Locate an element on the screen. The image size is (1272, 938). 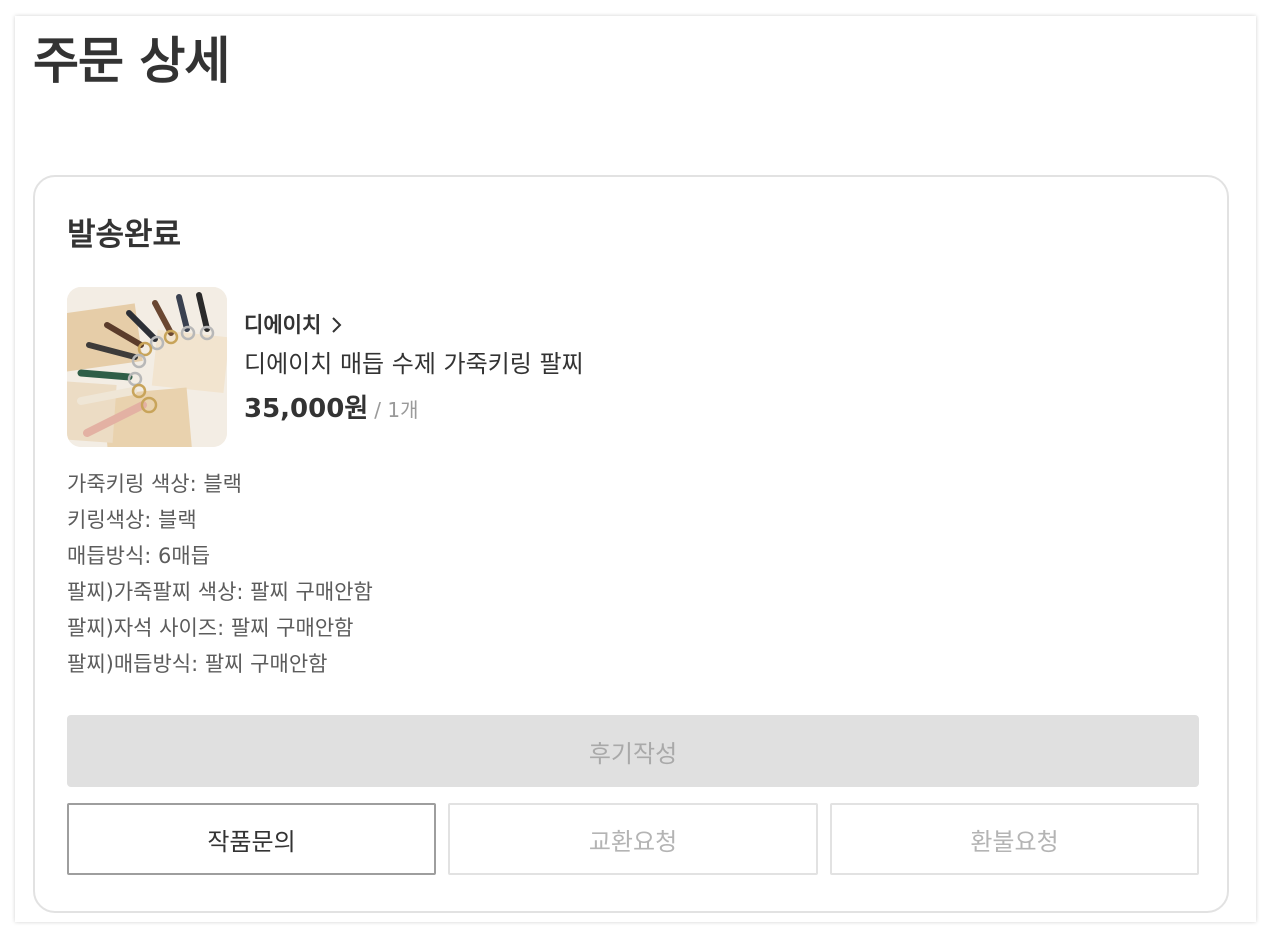
chevron-right-icon is located at coordinates (337, 325).